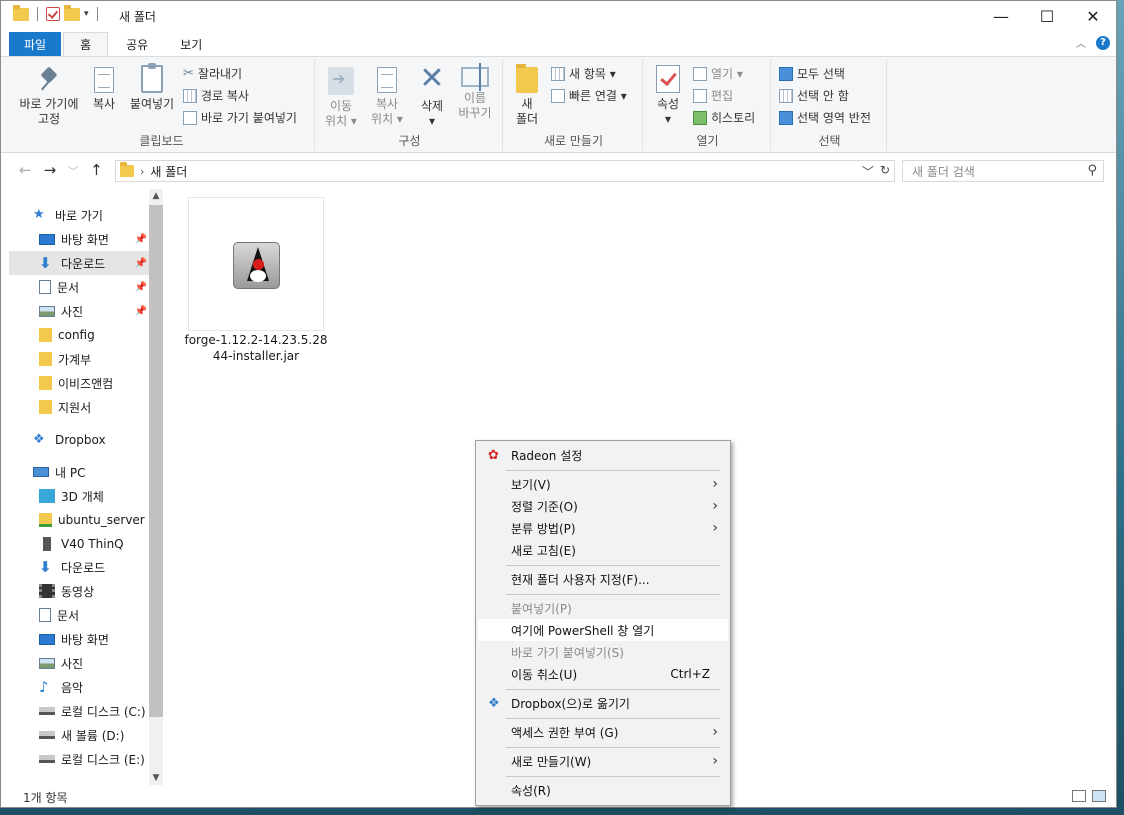  I want to click on new-item-button: 새 항목 ▾, so click(583, 73).